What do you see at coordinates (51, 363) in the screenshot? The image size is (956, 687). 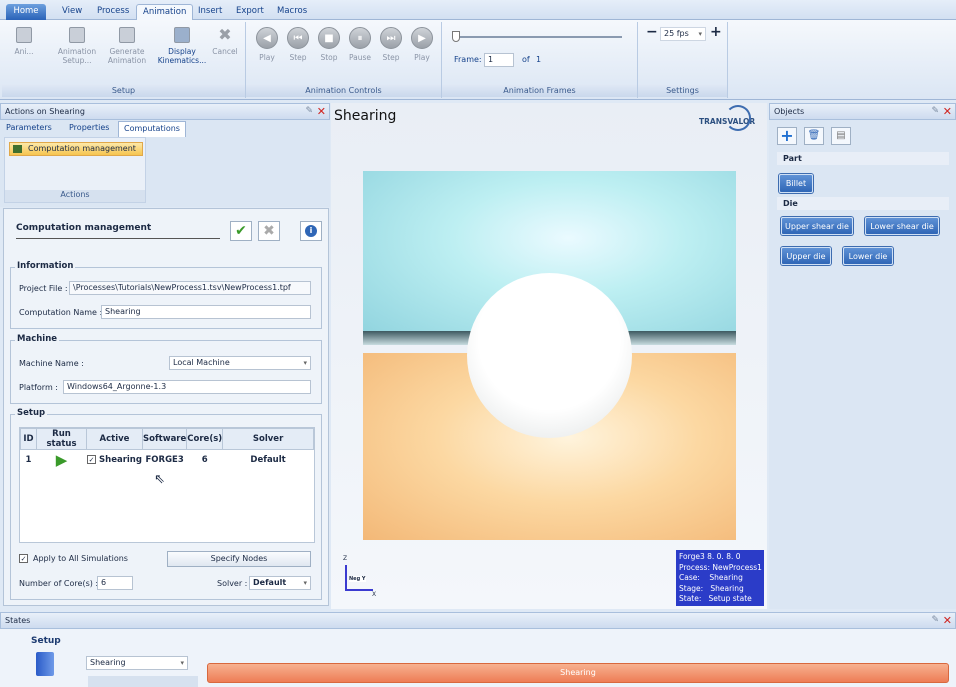 I see `machine-name-label: Machine Name :` at bounding box center [51, 363].